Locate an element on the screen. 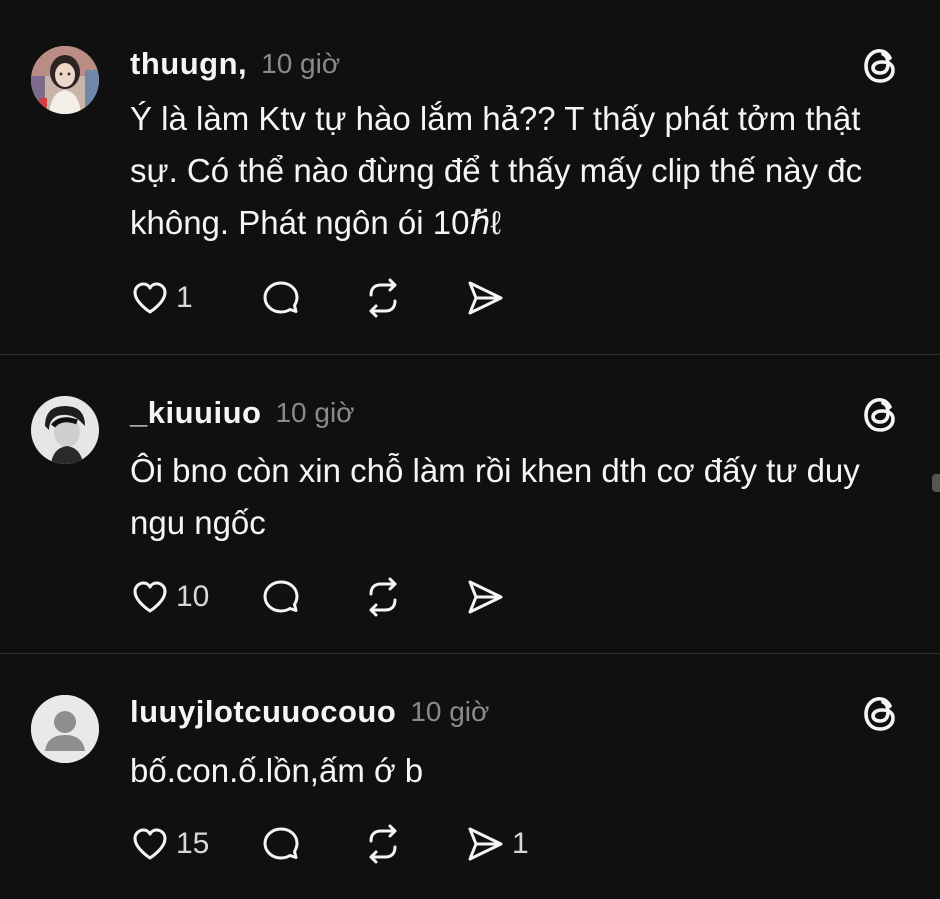  like-count: 1 is located at coordinates (184, 297).